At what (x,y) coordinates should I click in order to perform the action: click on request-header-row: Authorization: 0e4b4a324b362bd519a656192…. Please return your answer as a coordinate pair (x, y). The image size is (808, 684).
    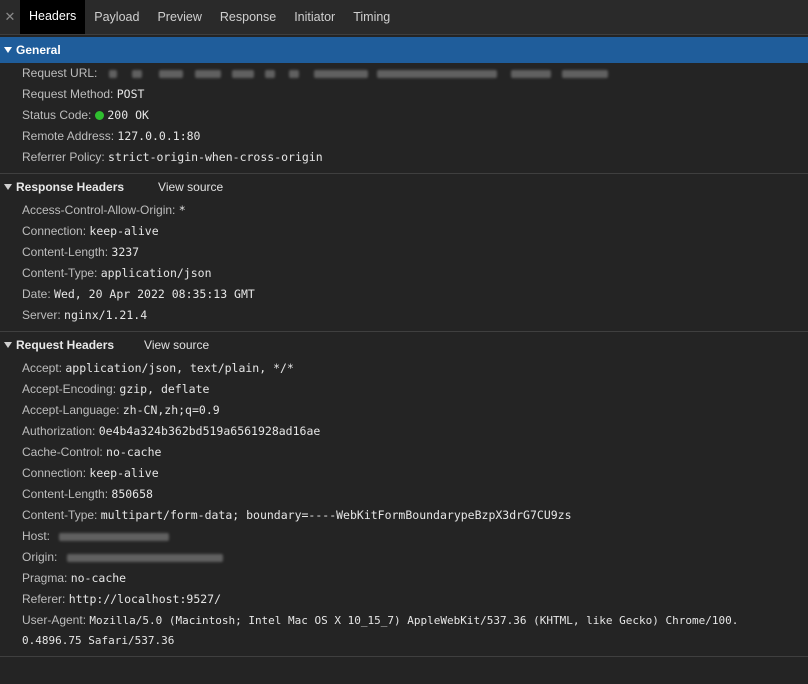
    Looking at the image, I should click on (171, 431).